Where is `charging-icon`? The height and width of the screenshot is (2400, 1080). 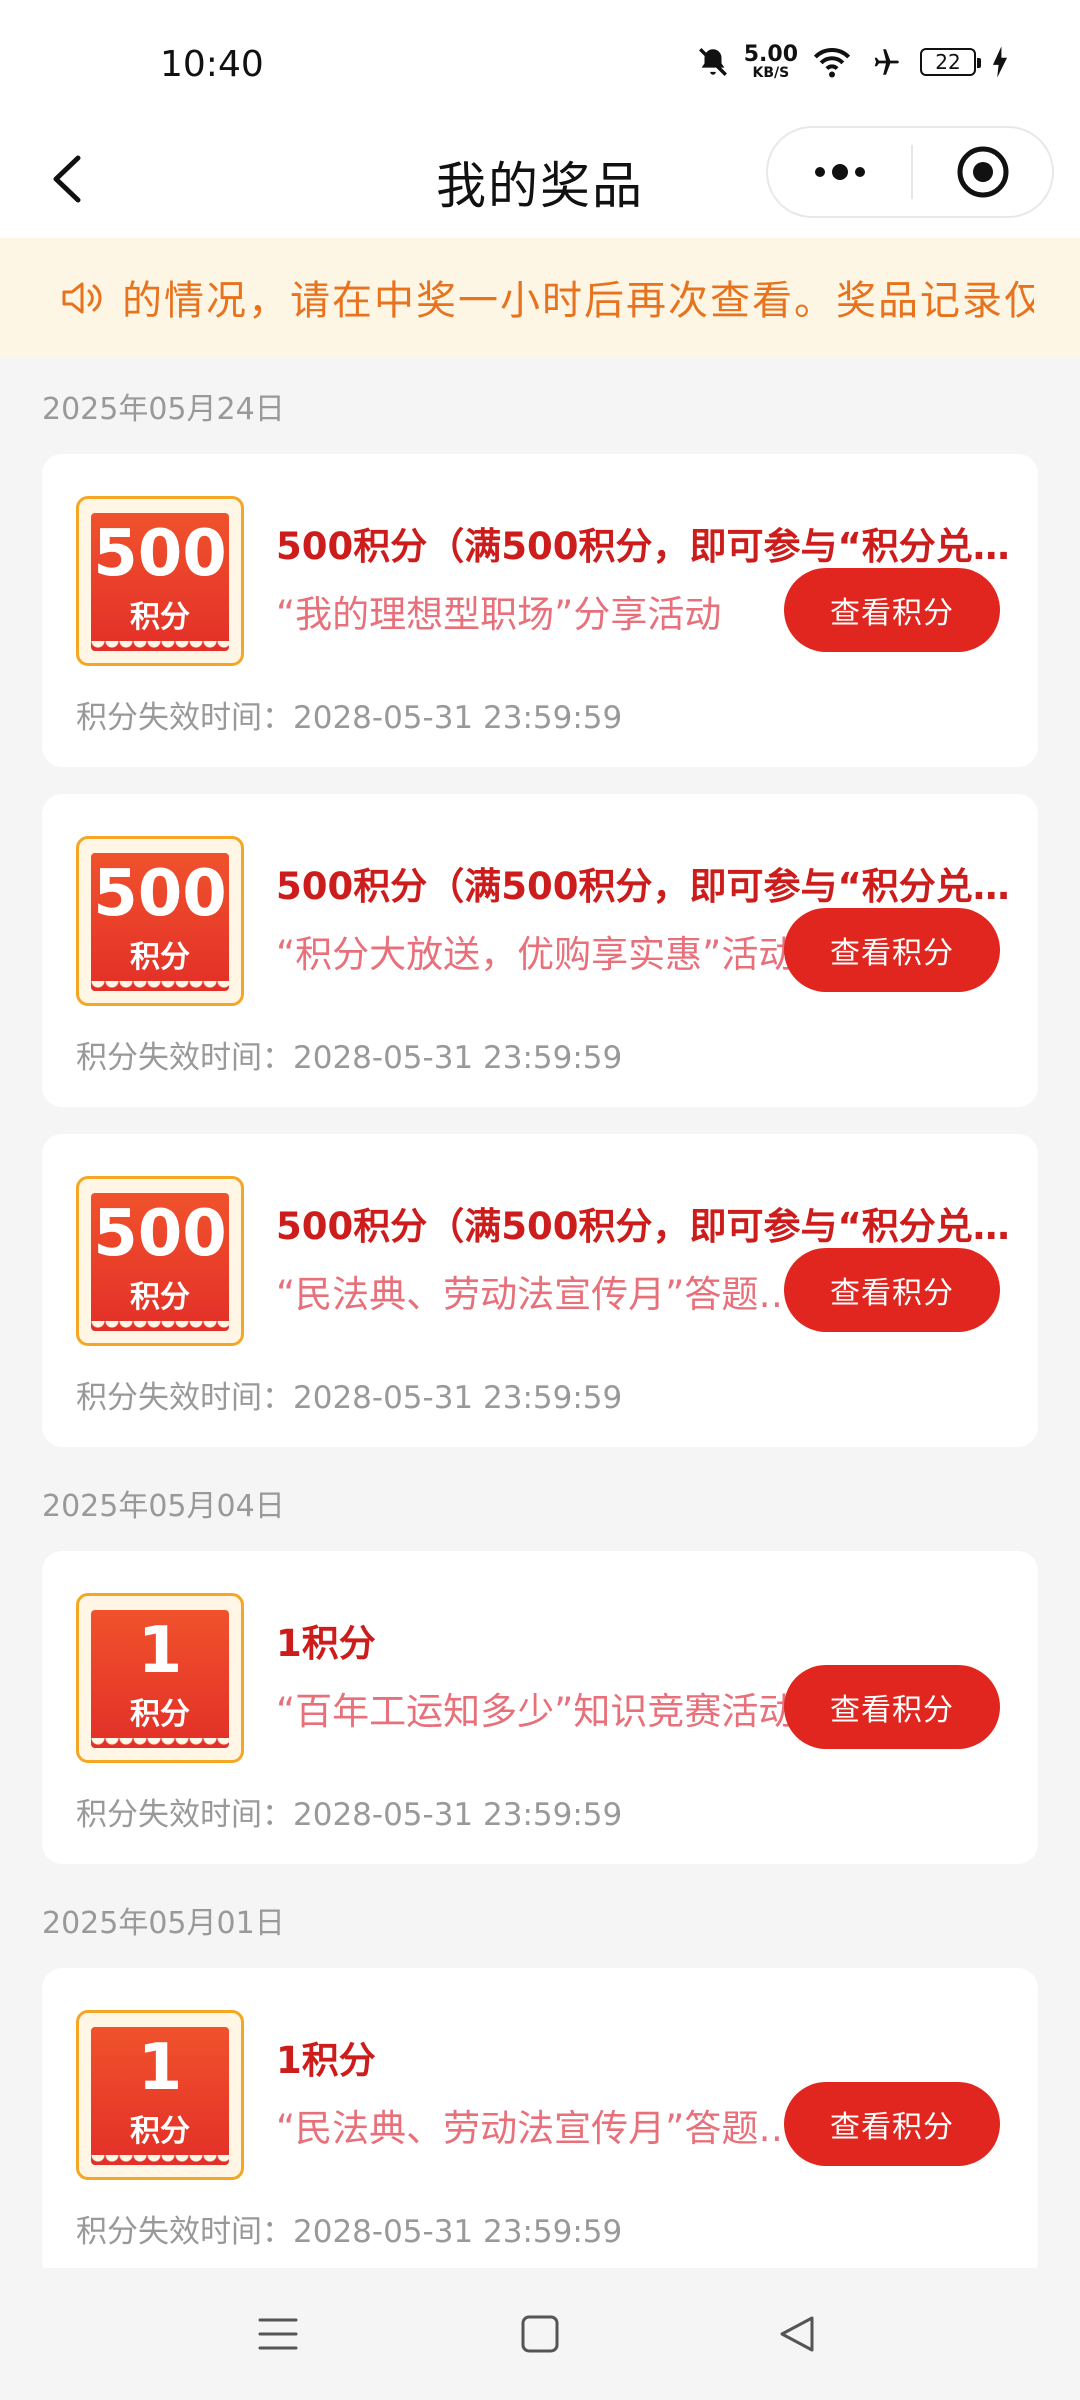 charging-icon is located at coordinates (1000, 62).